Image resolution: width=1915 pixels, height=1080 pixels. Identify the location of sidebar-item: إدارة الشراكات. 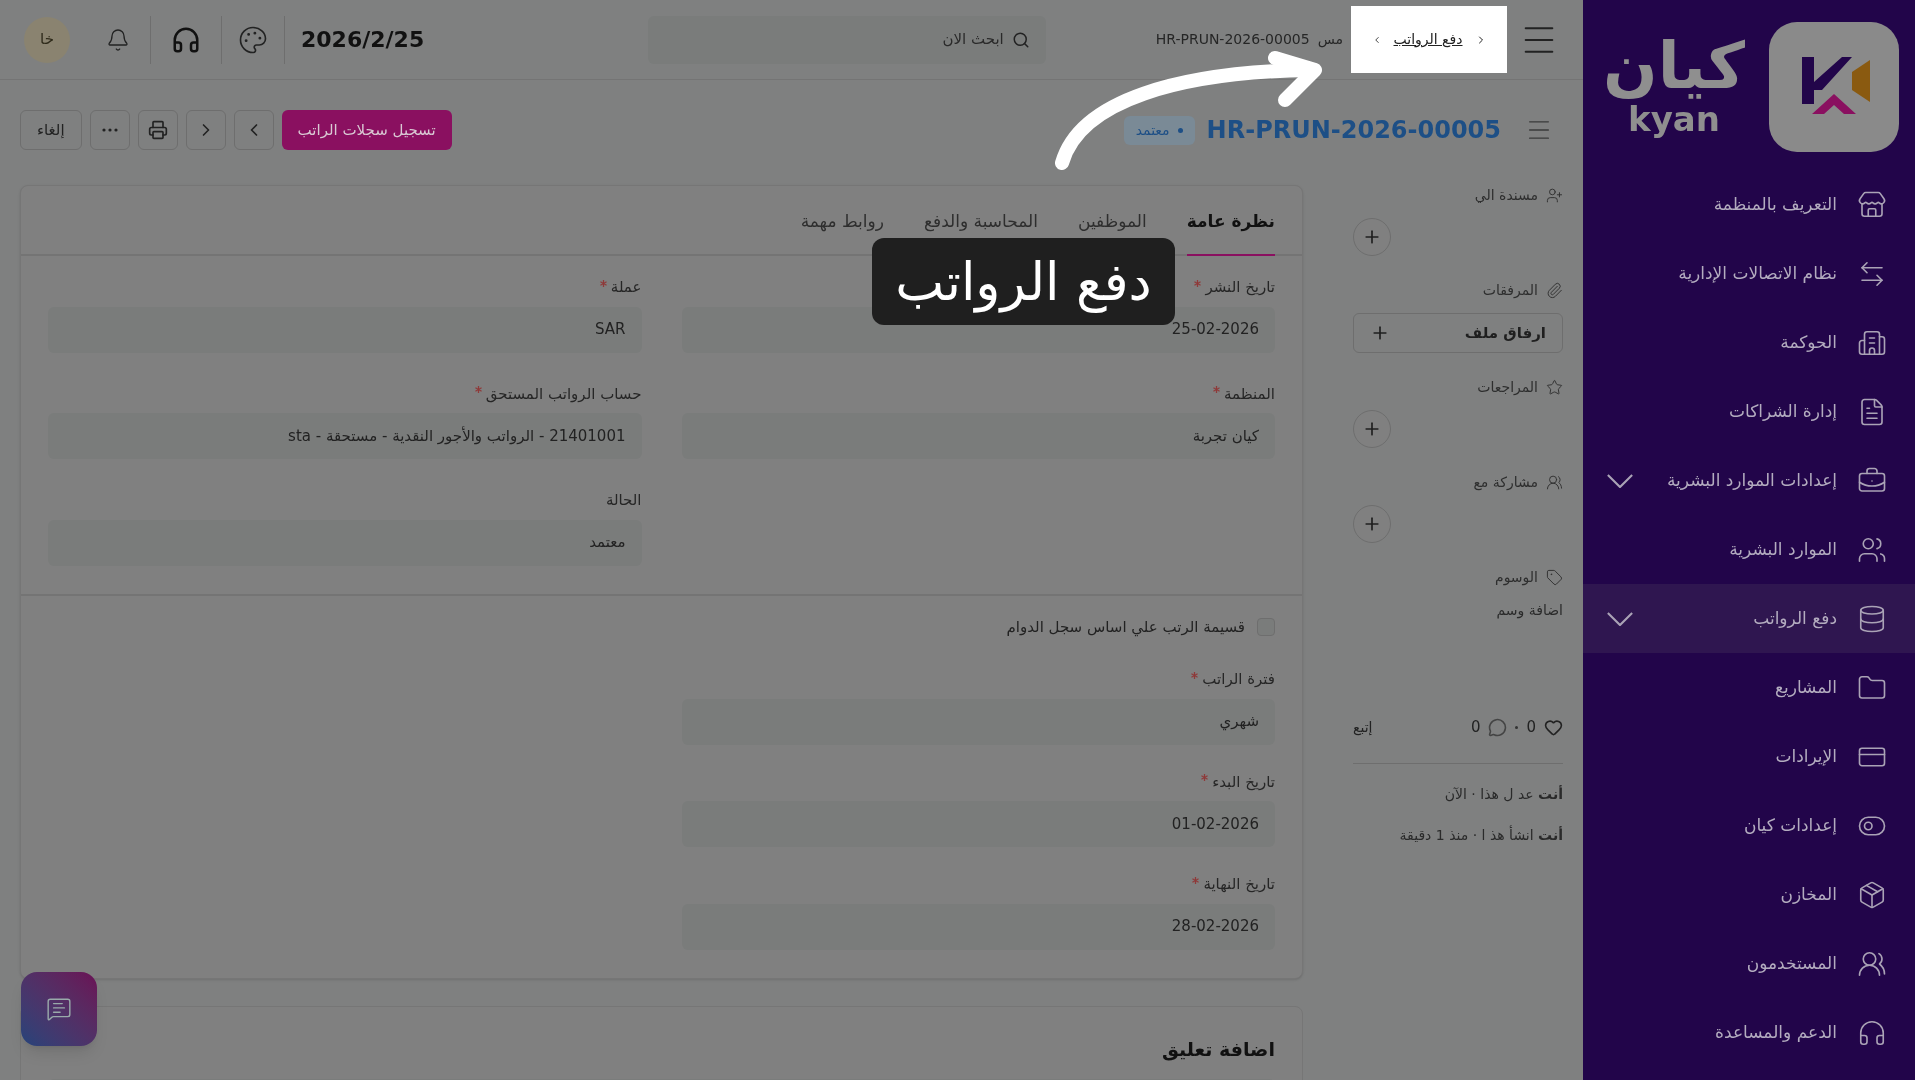
(1749, 411).